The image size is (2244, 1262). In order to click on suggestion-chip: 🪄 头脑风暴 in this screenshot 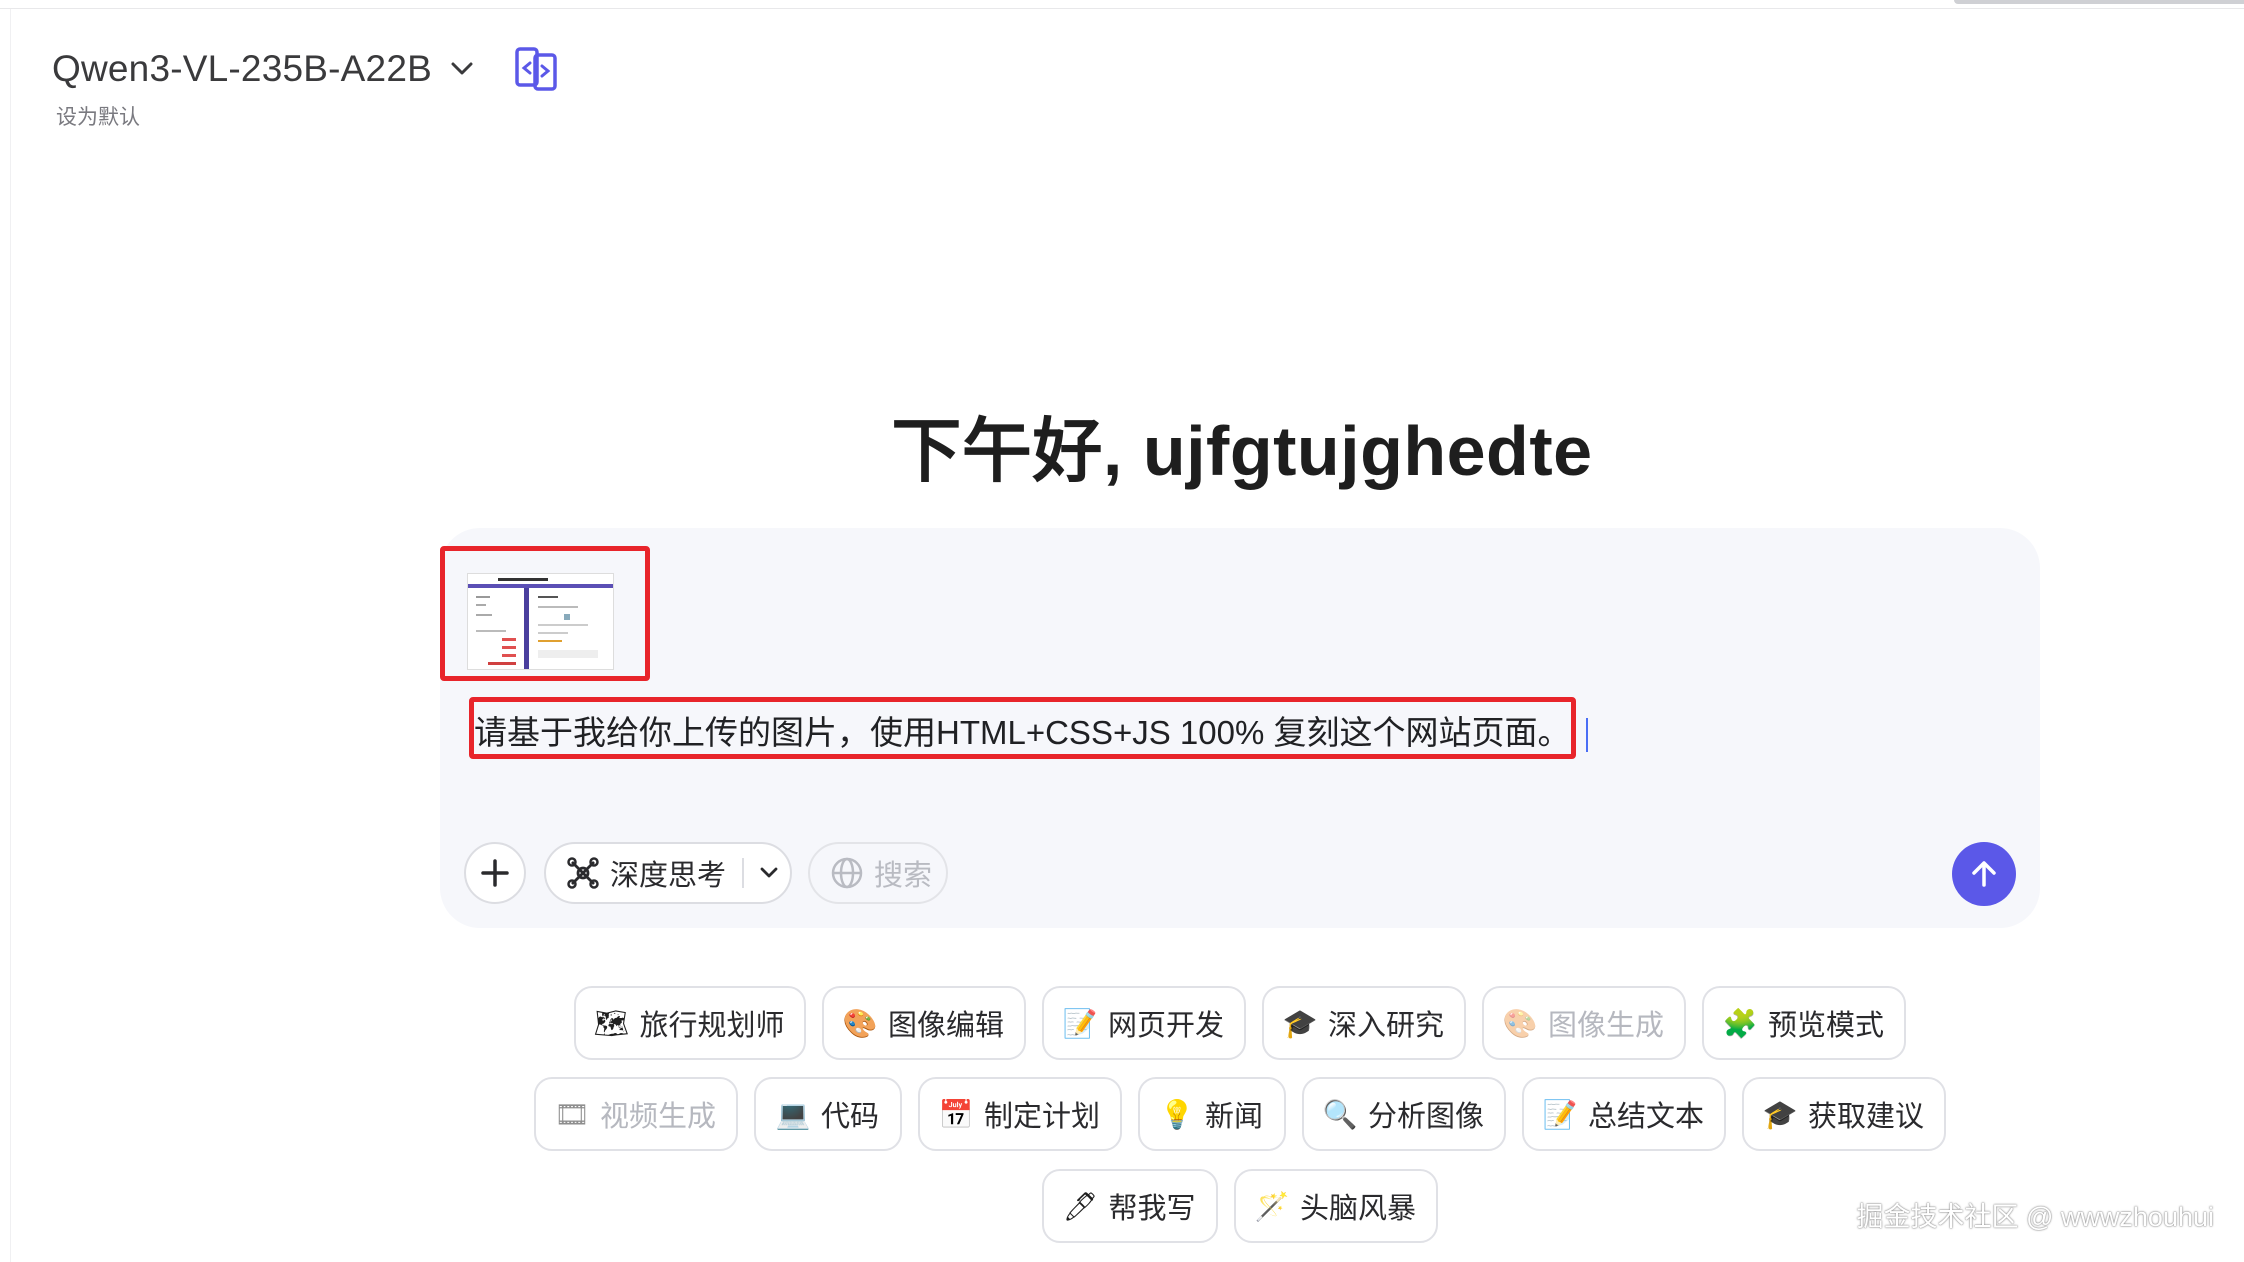, I will do `click(1336, 1206)`.